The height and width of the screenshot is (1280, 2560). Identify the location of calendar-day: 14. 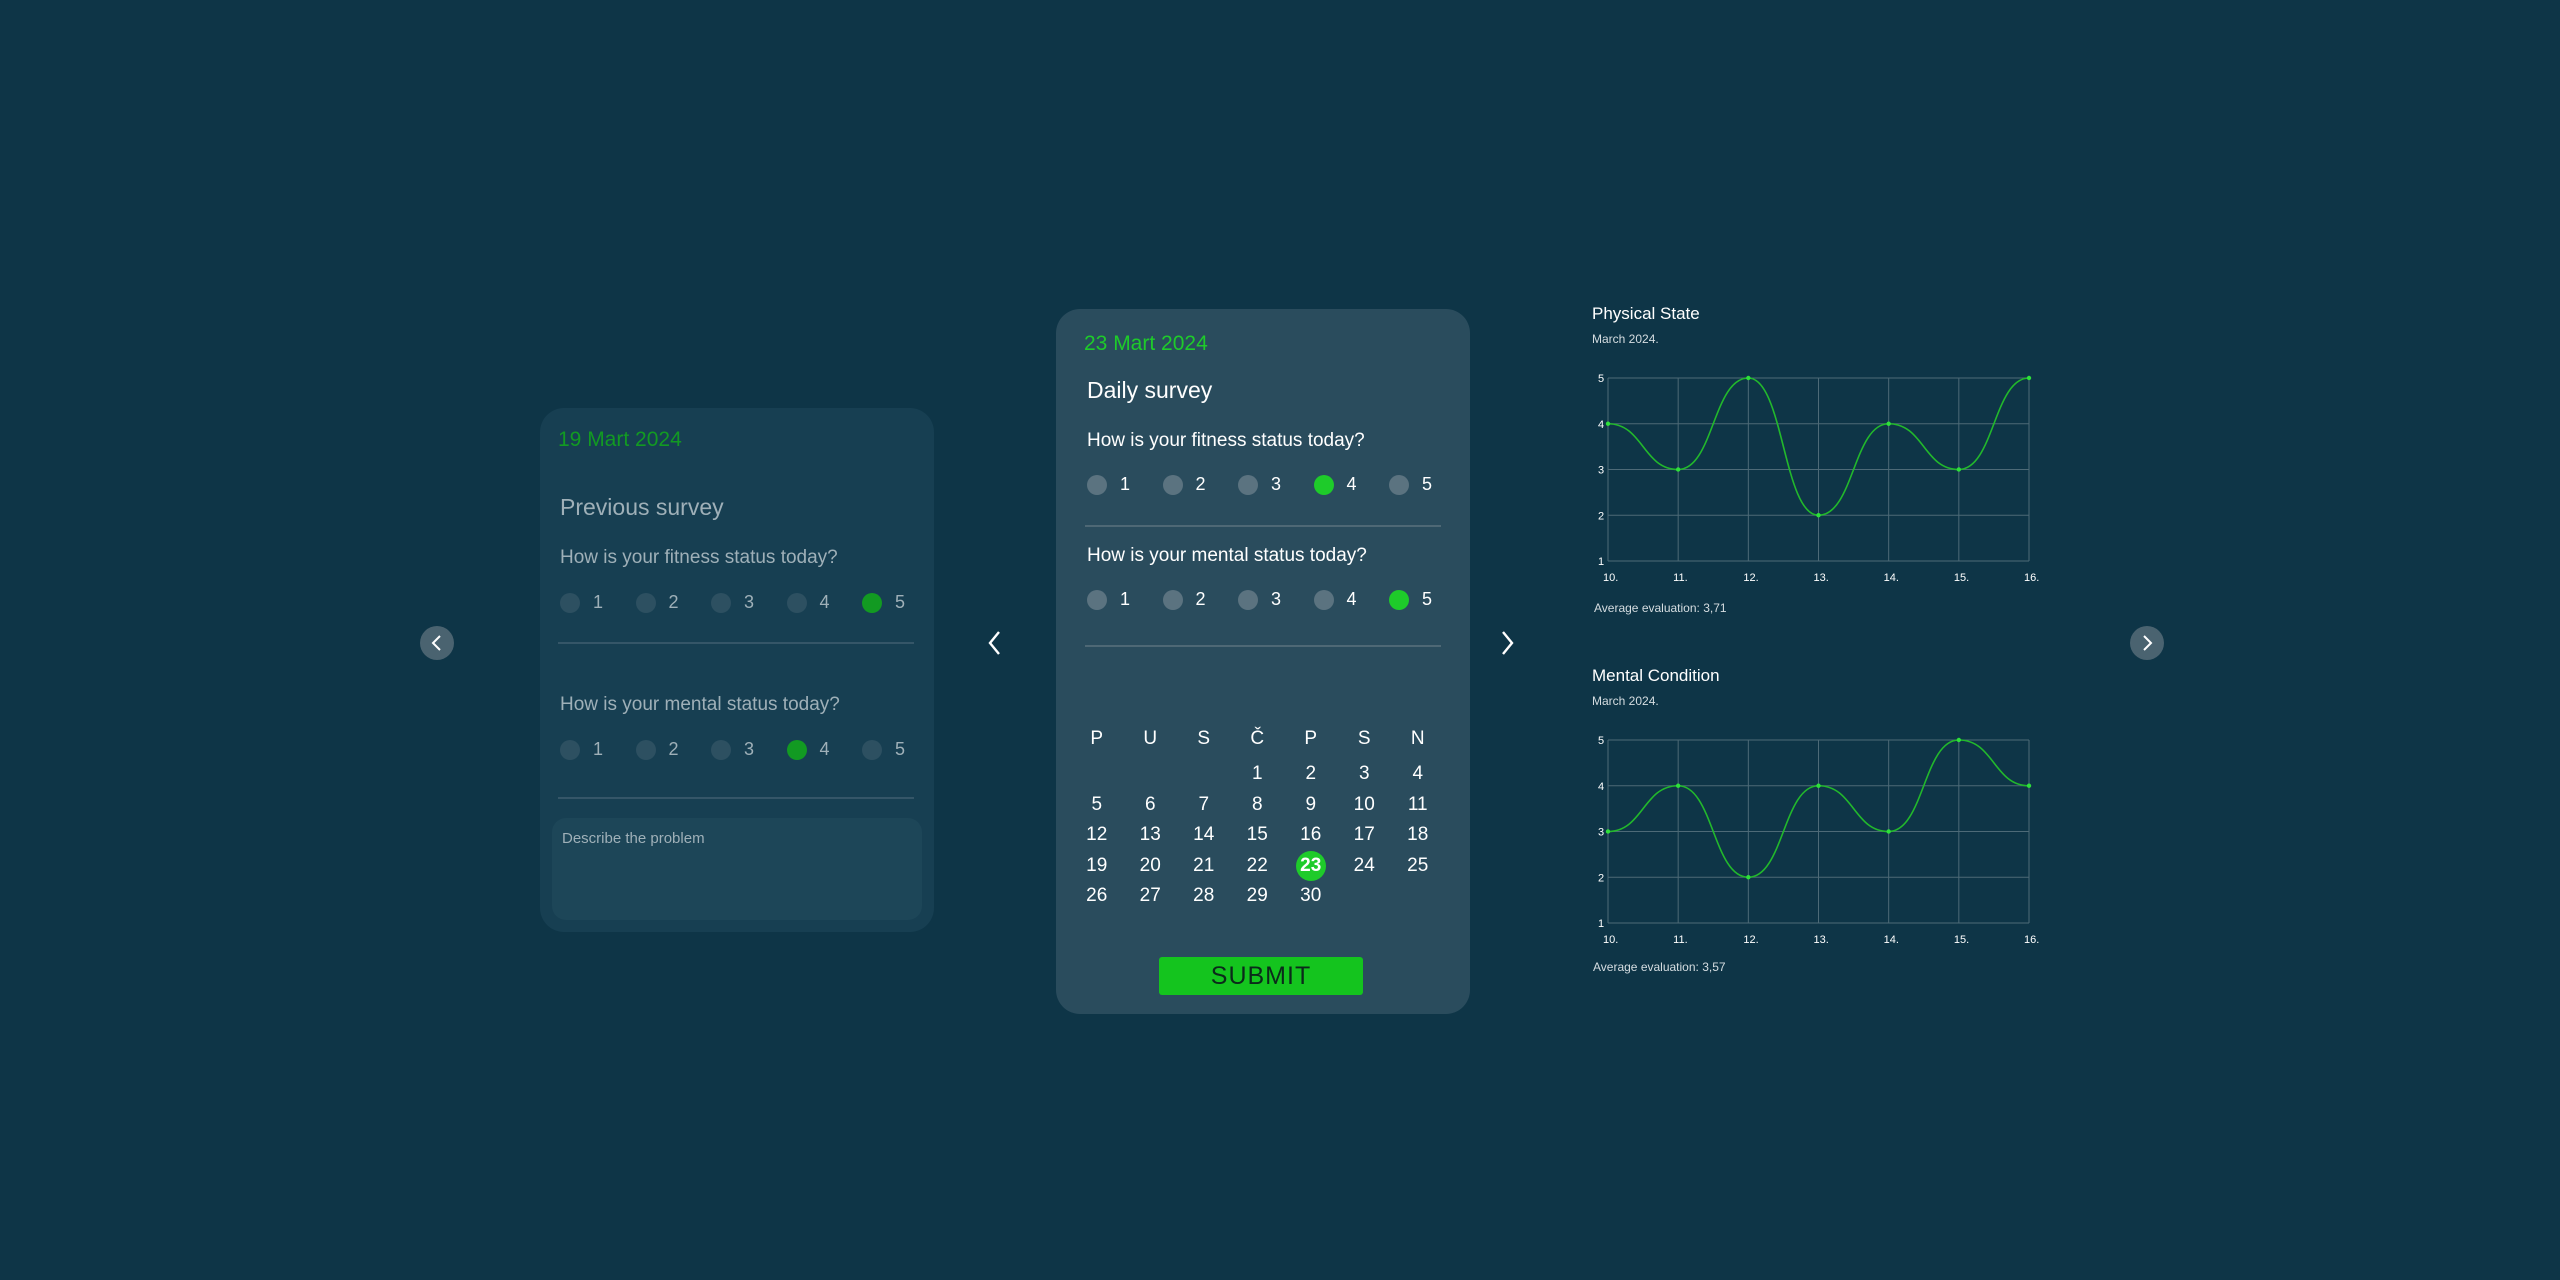
(1204, 835).